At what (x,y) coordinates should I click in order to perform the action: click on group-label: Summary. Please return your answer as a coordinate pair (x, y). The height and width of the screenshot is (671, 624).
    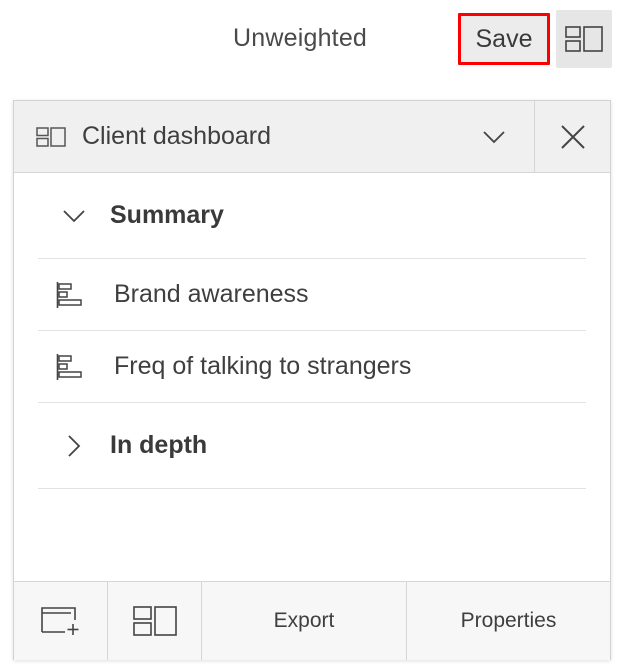
    Looking at the image, I should click on (167, 215).